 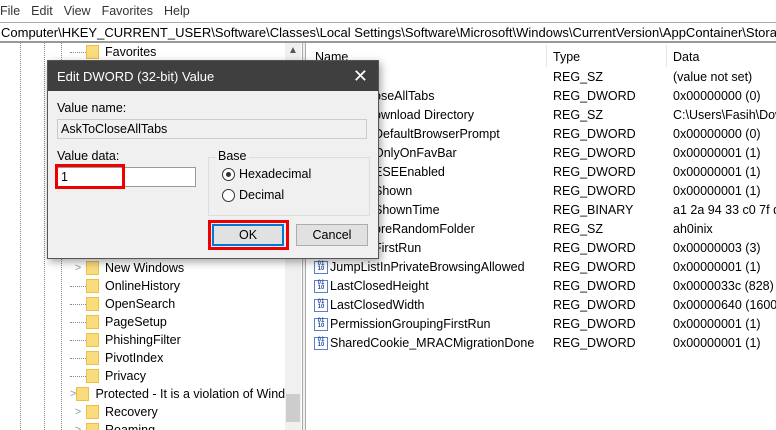 I want to click on close-icon: ✕, so click(x=360, y=76).